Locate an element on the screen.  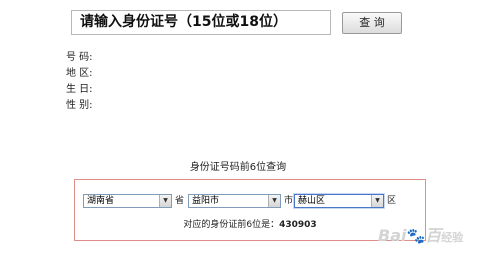
province-select-value: 湖南省 is located at coordinates (101, 201).